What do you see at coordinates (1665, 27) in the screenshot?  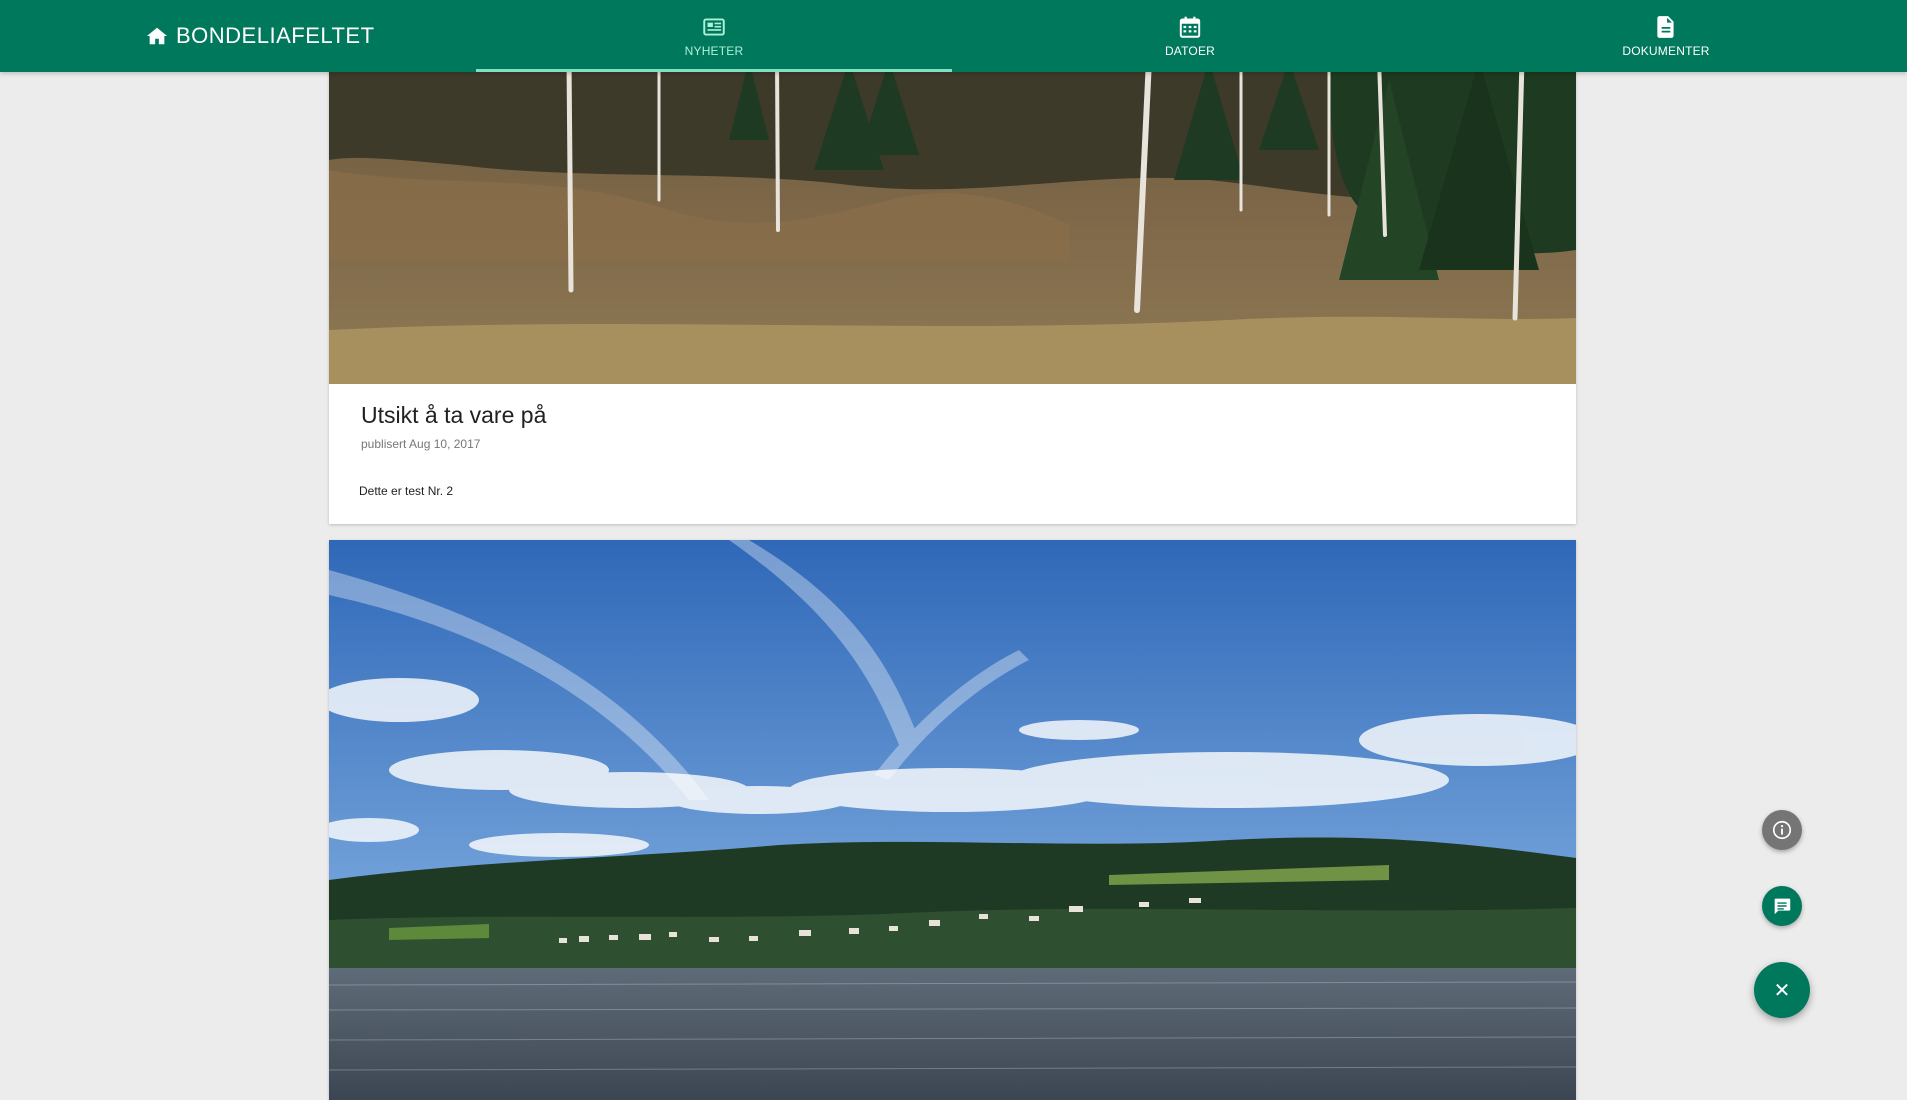 I see `document-icon` at bounding box center [1665, 27].